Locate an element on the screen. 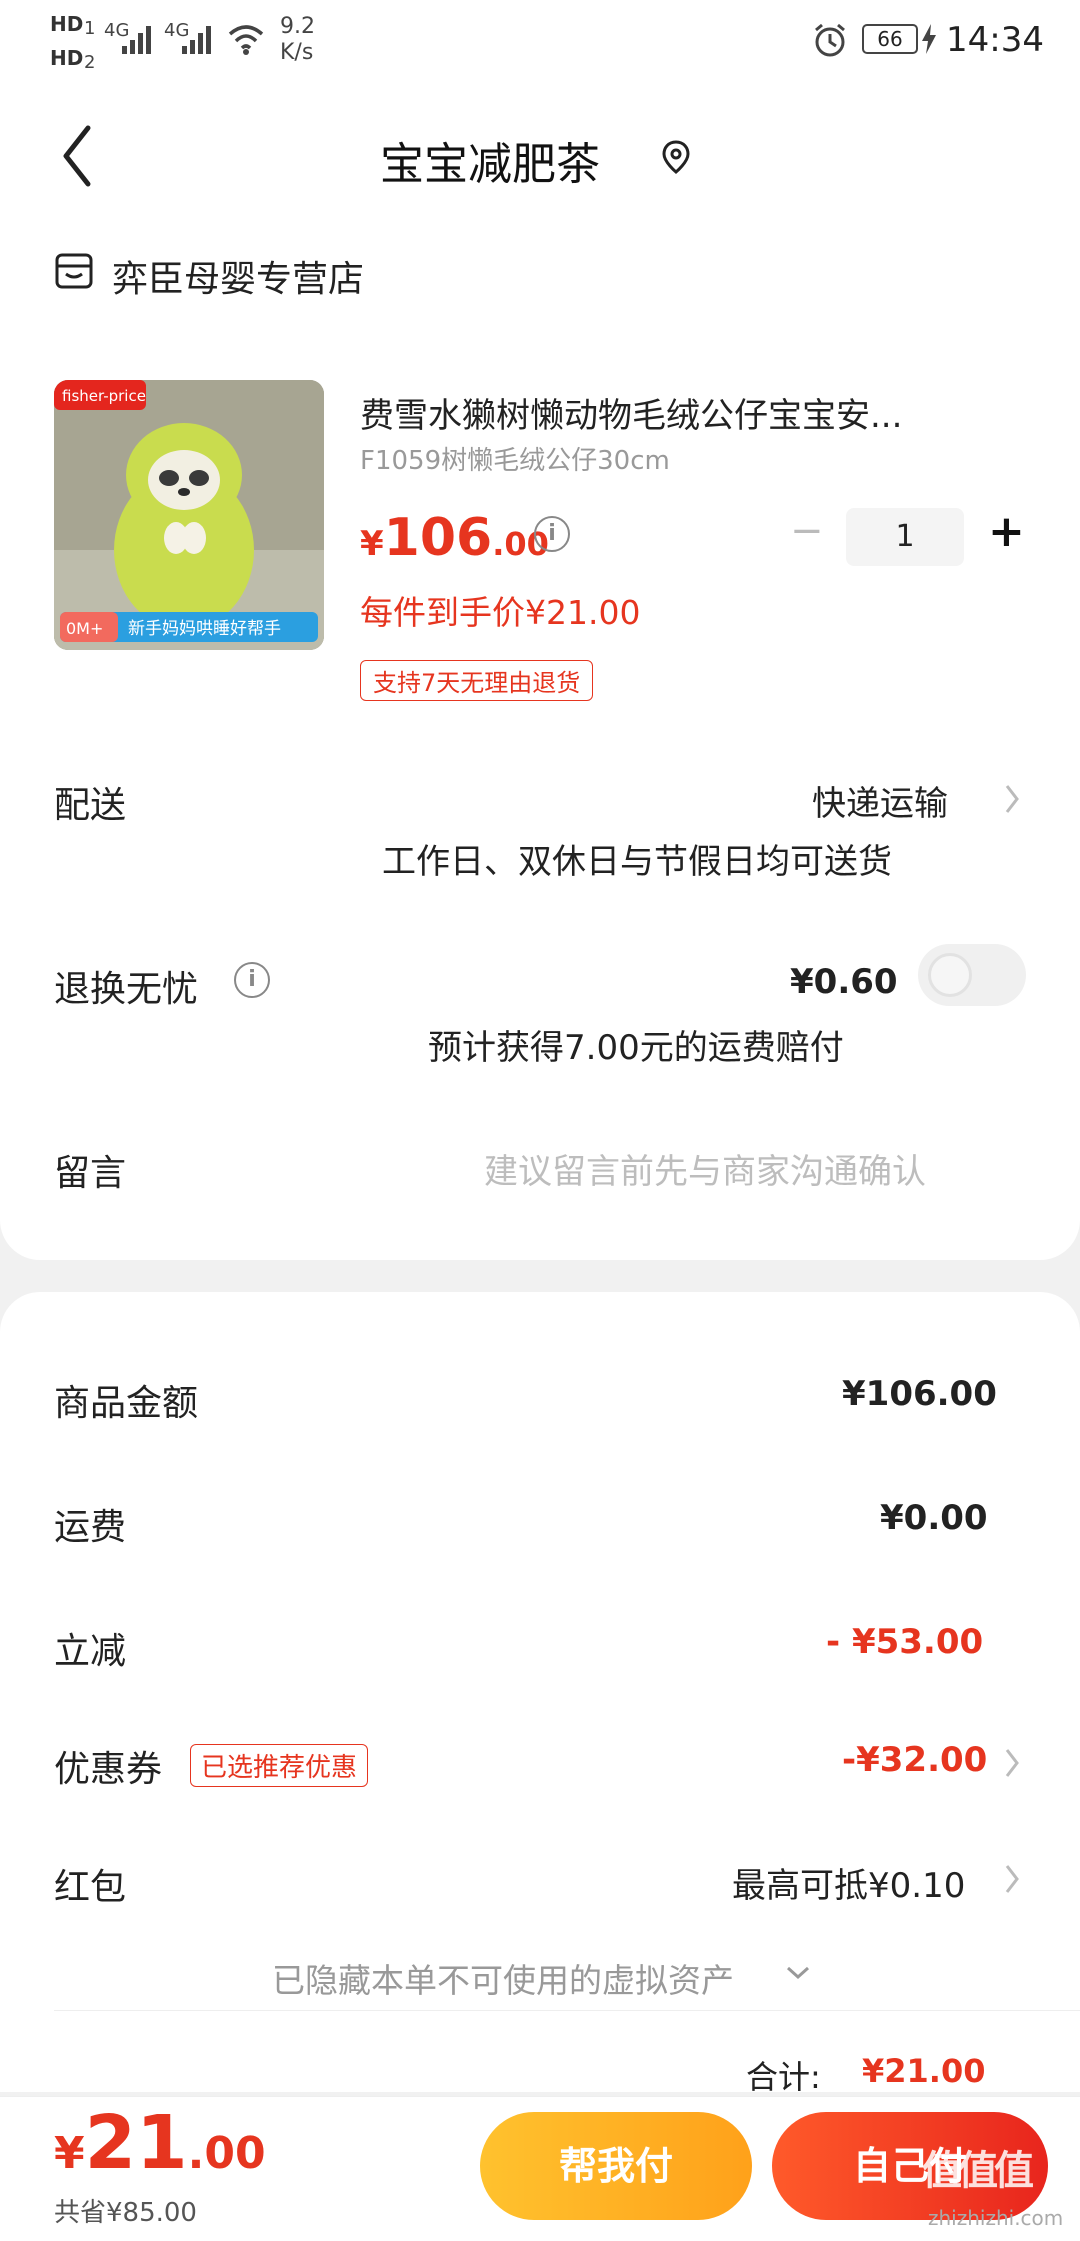 This screenshot has height=2241, width=1080. price-info-icon: i is located at coordinates (552, 534).